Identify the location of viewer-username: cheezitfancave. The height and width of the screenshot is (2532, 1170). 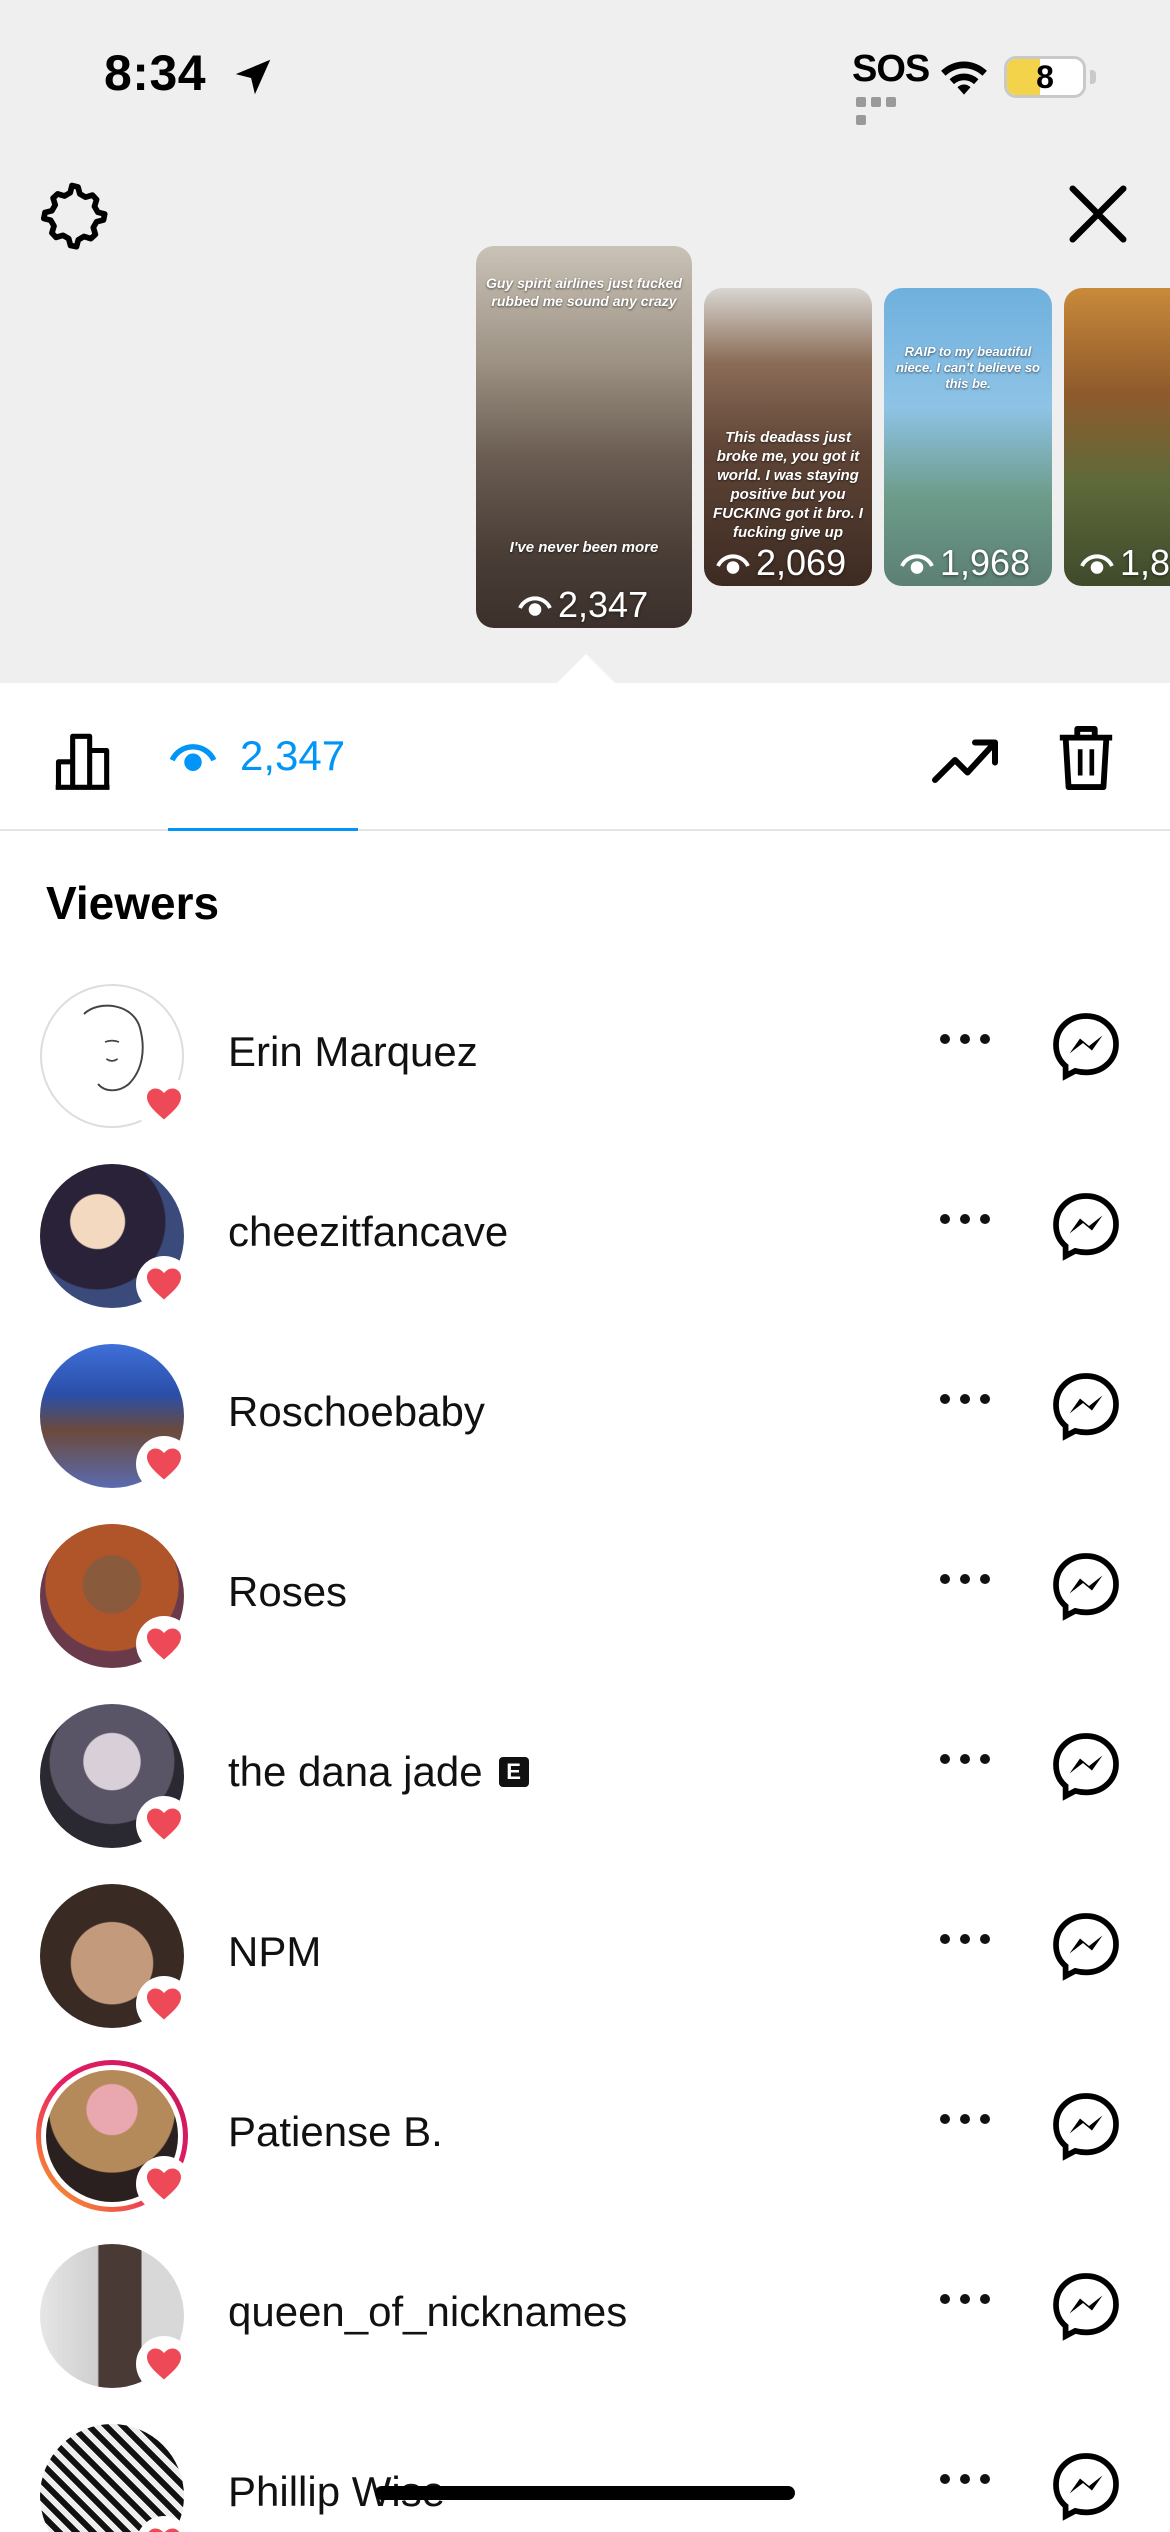
(368, 1232).